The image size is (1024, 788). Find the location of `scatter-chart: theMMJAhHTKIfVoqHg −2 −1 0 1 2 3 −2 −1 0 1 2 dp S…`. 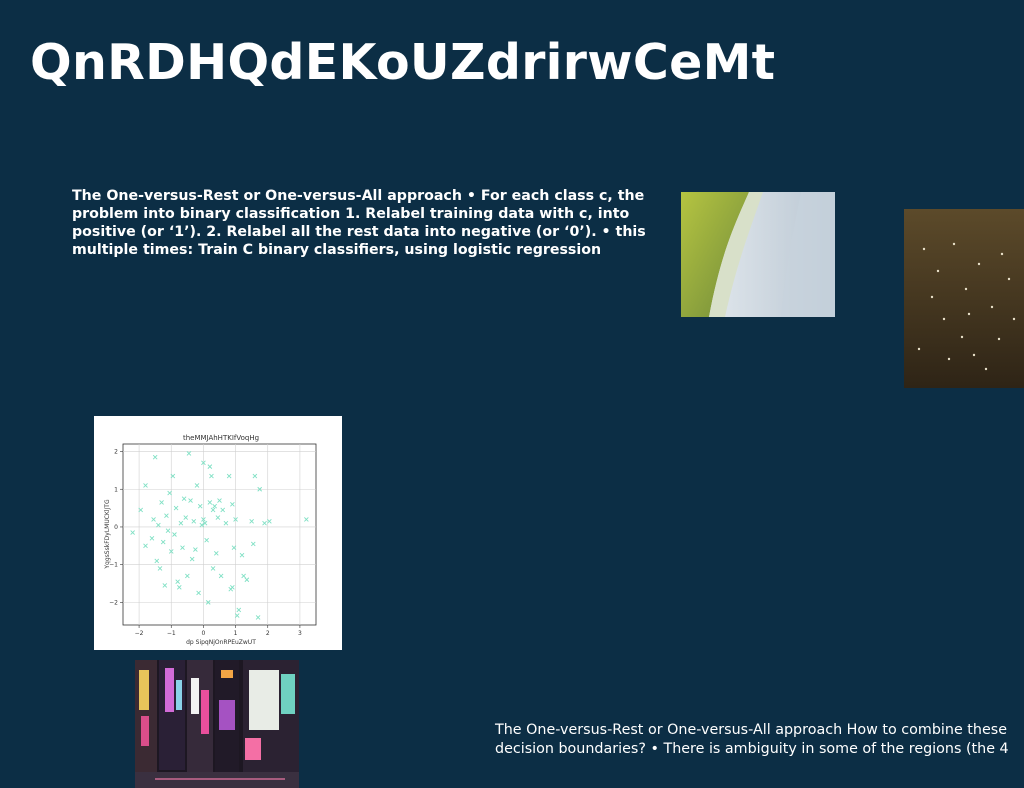

scatter-chart: theMMJAhHTKIfVoqHg −2 −1 0 1 2 3 −2 −1 0 1 2 dp S… is located at coordinates (218, 533).